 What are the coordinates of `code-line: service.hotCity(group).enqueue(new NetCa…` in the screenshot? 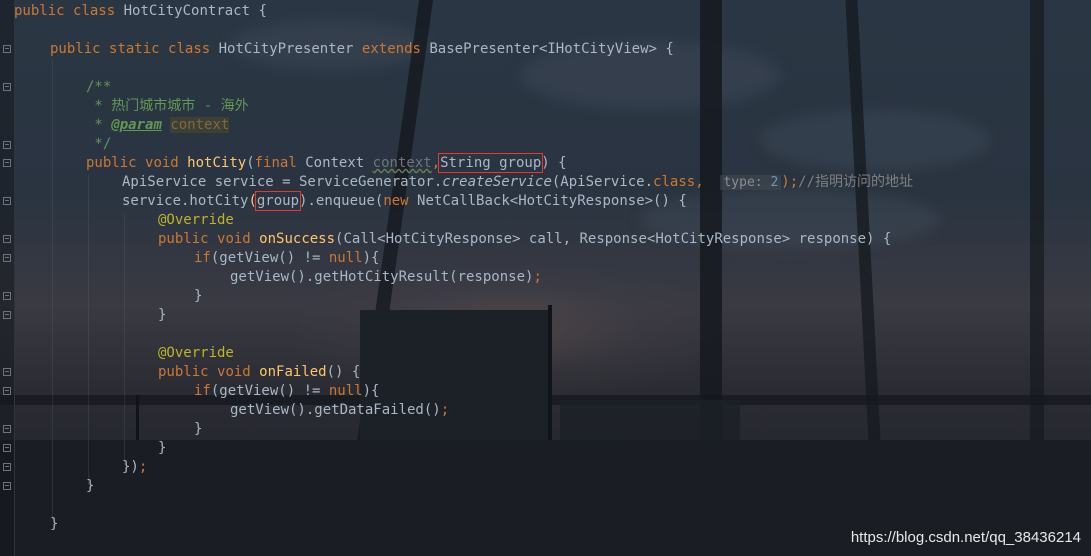 It's located at (404, 201).